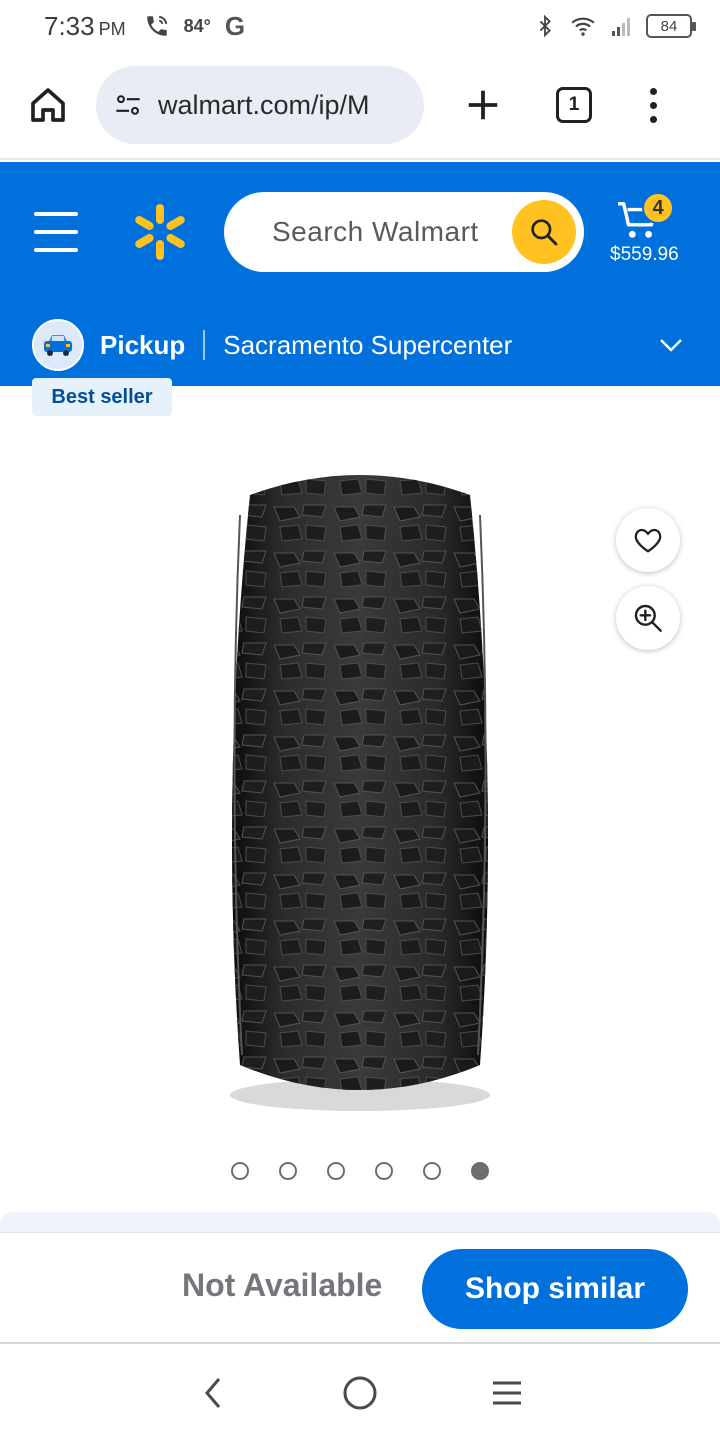  What do you see at coordinates (282, 1285) in the screenshot?
I see `availability-status: Not Available` at bounding box center [282, 1285].